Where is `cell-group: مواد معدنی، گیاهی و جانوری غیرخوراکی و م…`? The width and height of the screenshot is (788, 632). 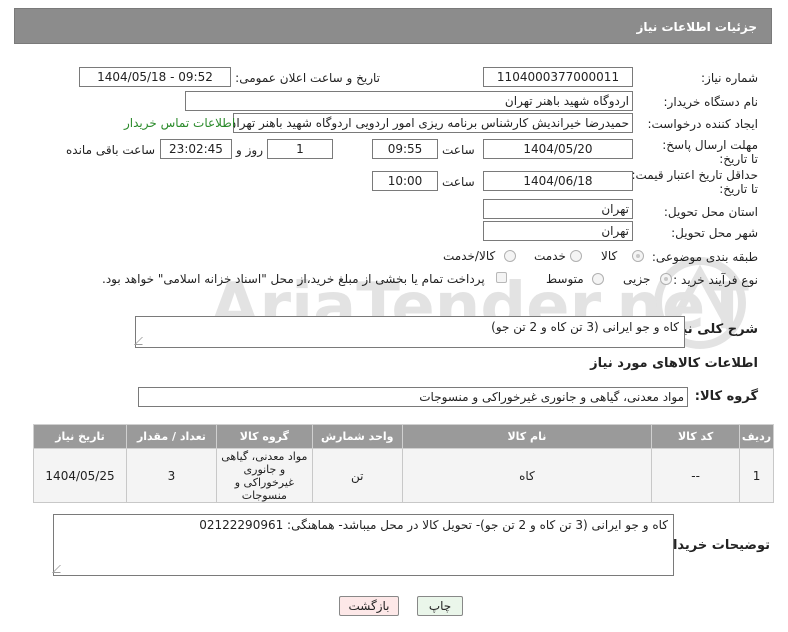
cell-group: مواد معدنی، گیاهی و جانوری غیرخوراکی و م… is located at coordinates (264, 475).